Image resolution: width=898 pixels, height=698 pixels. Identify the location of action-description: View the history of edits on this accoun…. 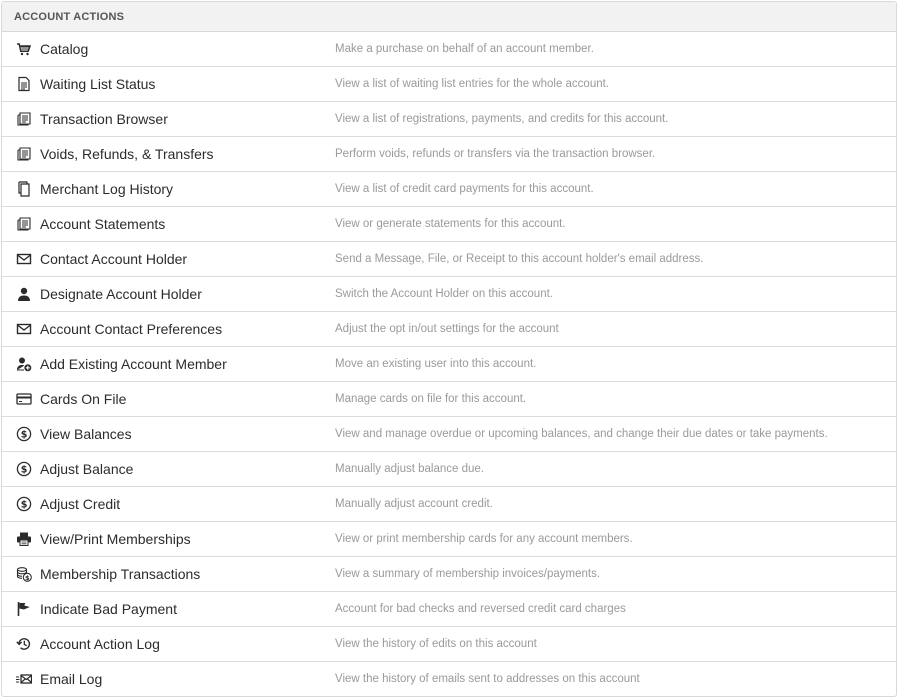
(436, 644).